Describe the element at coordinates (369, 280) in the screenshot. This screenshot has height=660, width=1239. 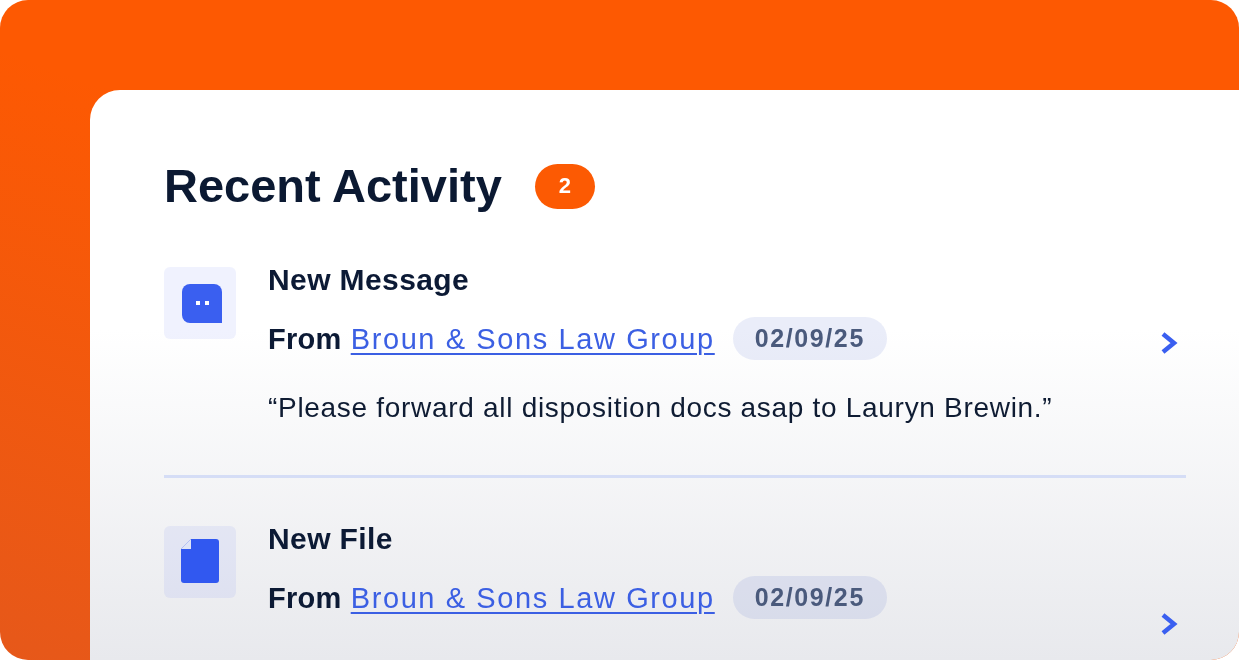
I see `item-title: New Message` at that location.